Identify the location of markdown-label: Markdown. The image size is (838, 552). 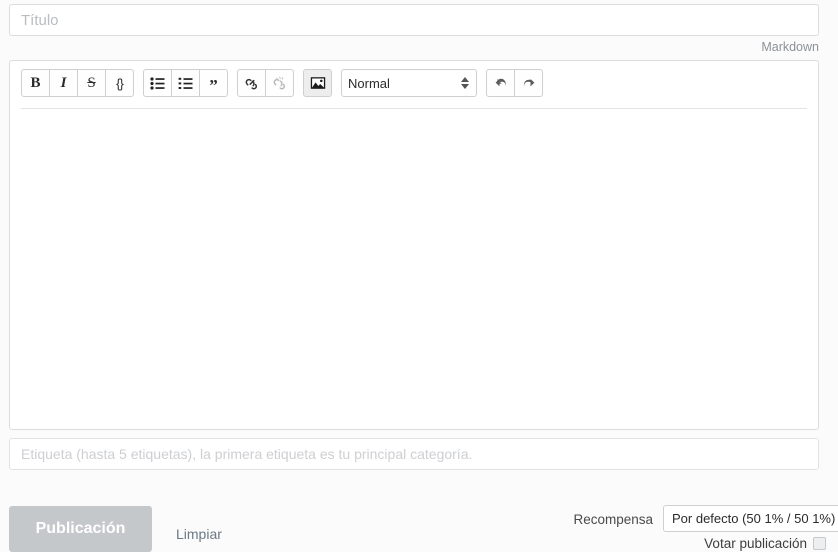
(790, 47).